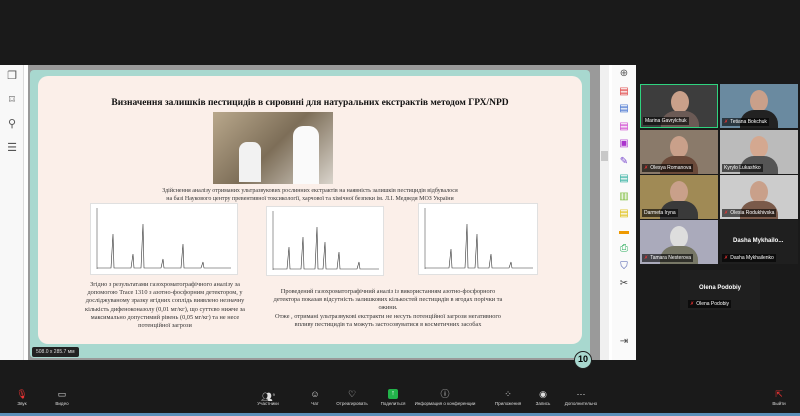 This screenshot has width=800, height=416. I want to click on expand-icon: ⇥, so click(624, 342).